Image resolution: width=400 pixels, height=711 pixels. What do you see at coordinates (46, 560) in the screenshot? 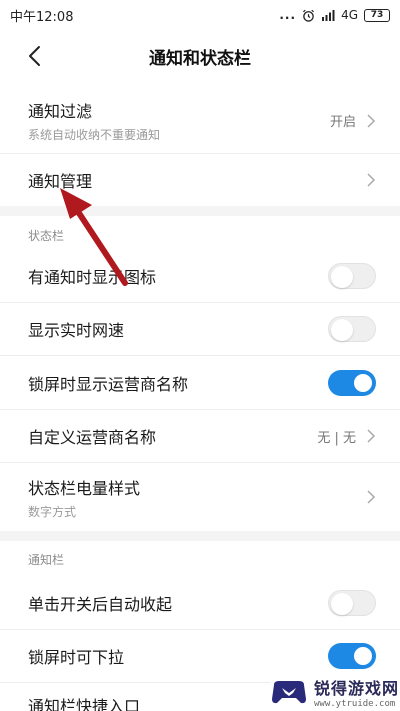
I see `notif-section-header: 通知栏` at bounding box center [46, 560].